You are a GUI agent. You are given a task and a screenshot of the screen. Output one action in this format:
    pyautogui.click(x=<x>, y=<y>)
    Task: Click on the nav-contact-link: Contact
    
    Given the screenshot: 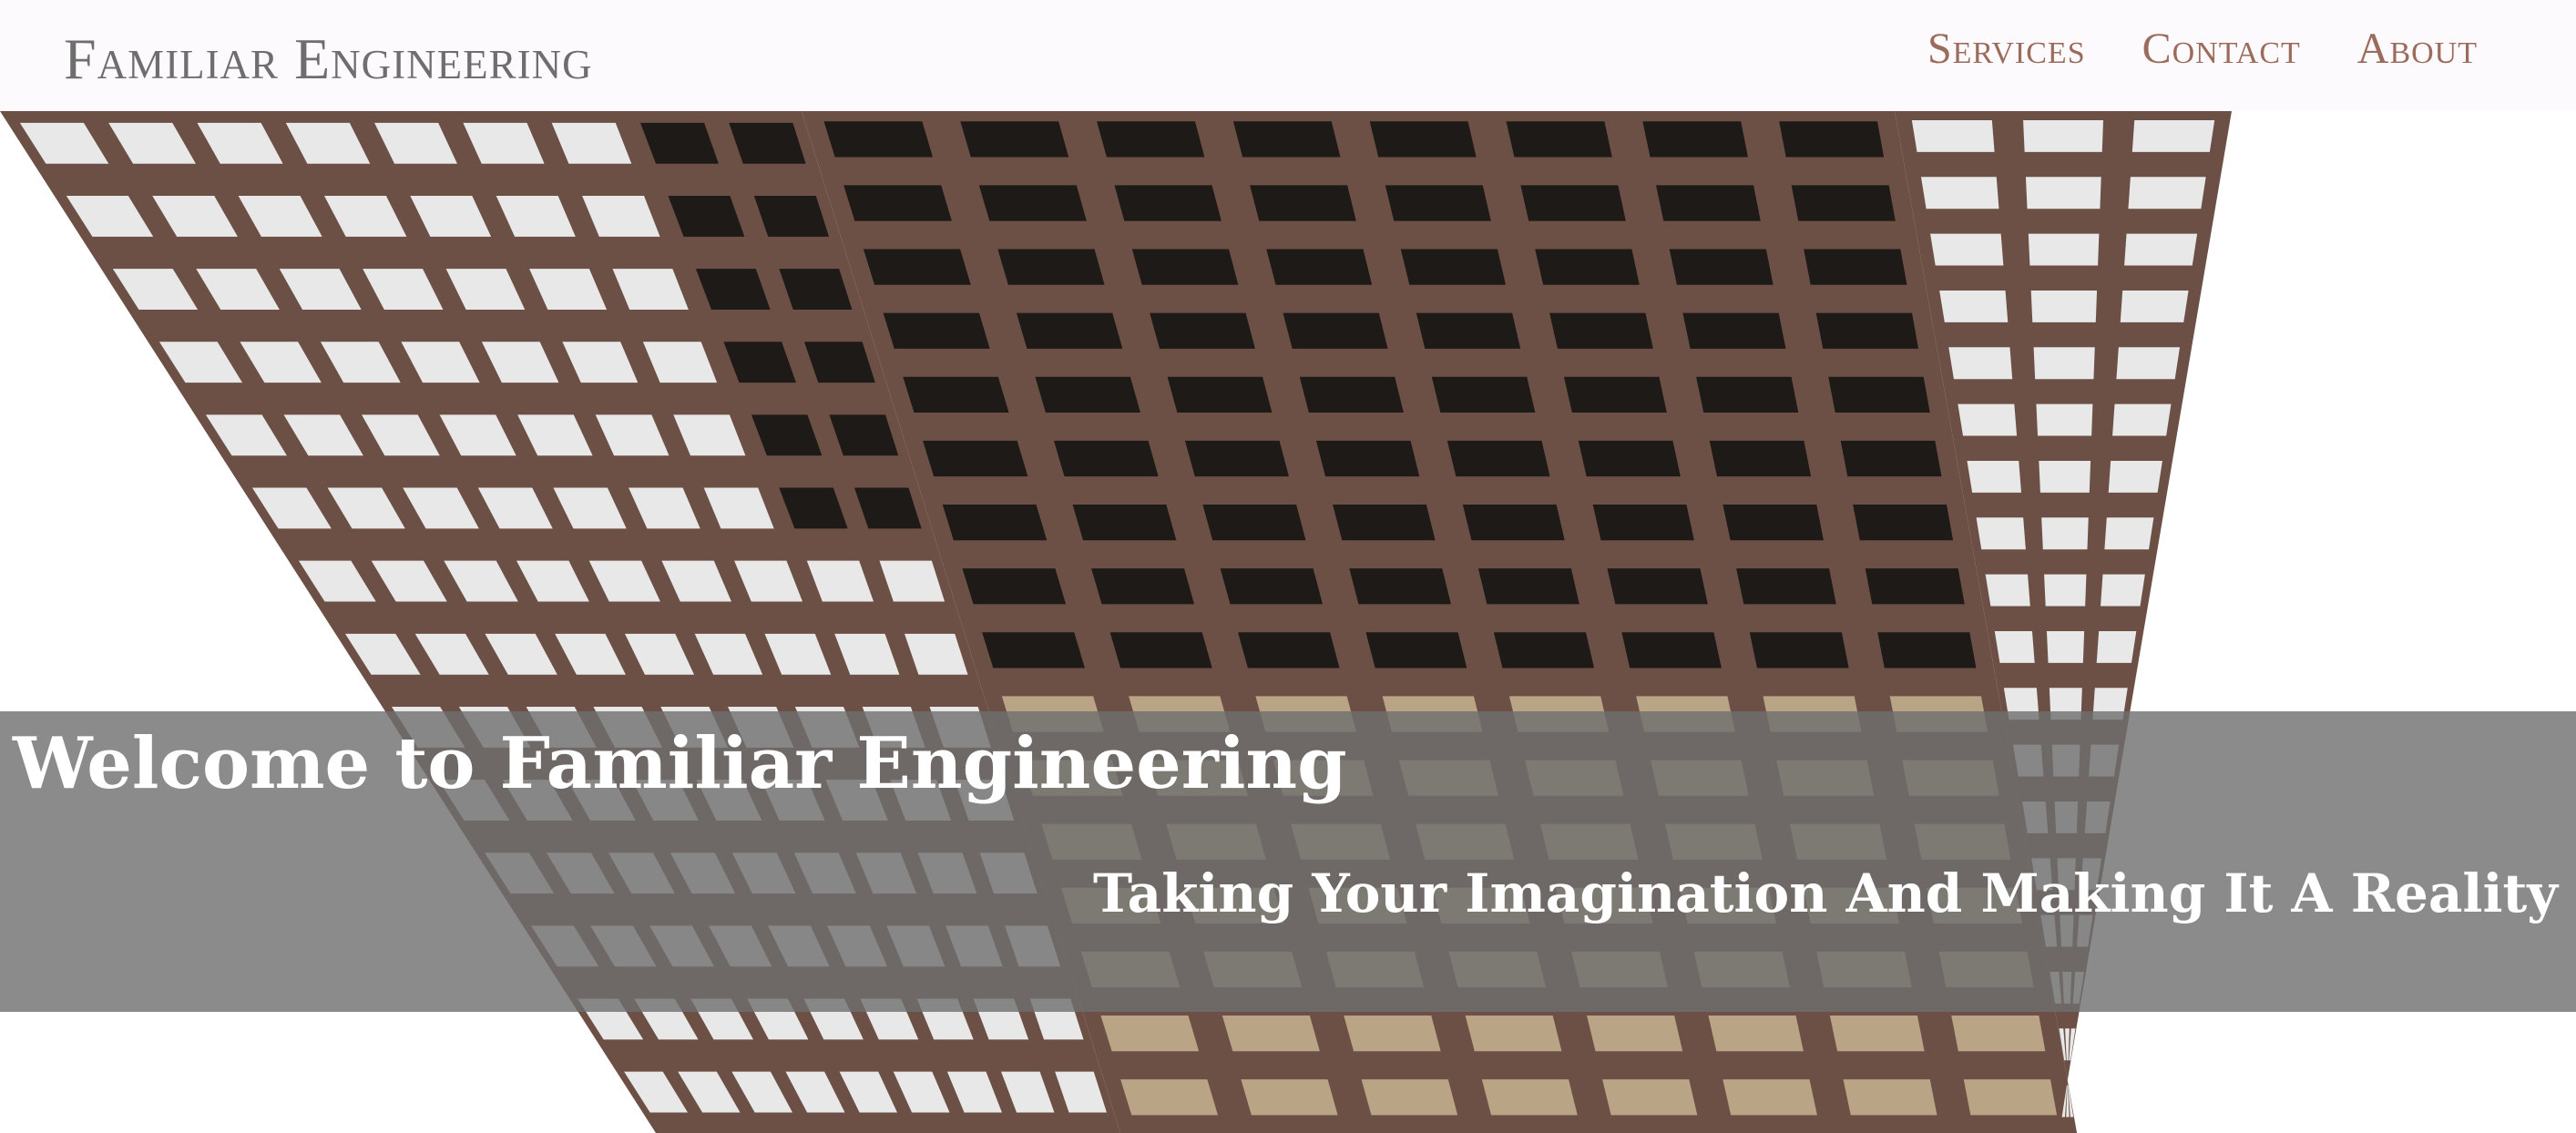 What is the action you would take?
    pyautogui.click(x=2221, y=49)
    